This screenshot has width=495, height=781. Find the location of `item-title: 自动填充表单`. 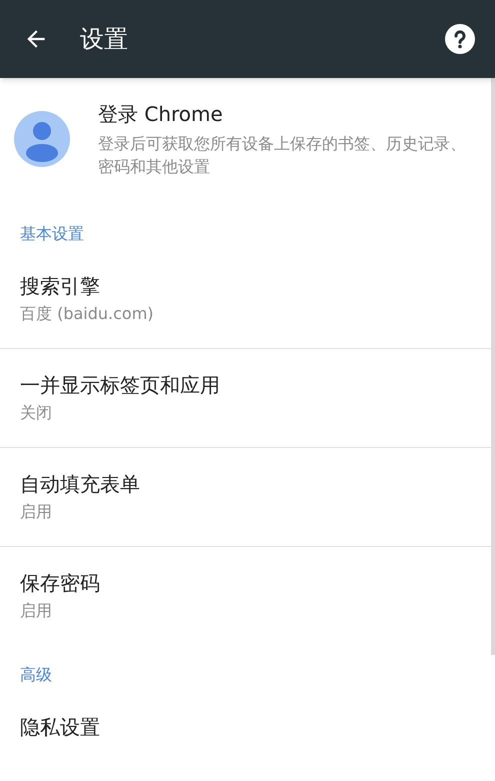

item-title: 自动填充表单 is located at coordinates (80, 484).